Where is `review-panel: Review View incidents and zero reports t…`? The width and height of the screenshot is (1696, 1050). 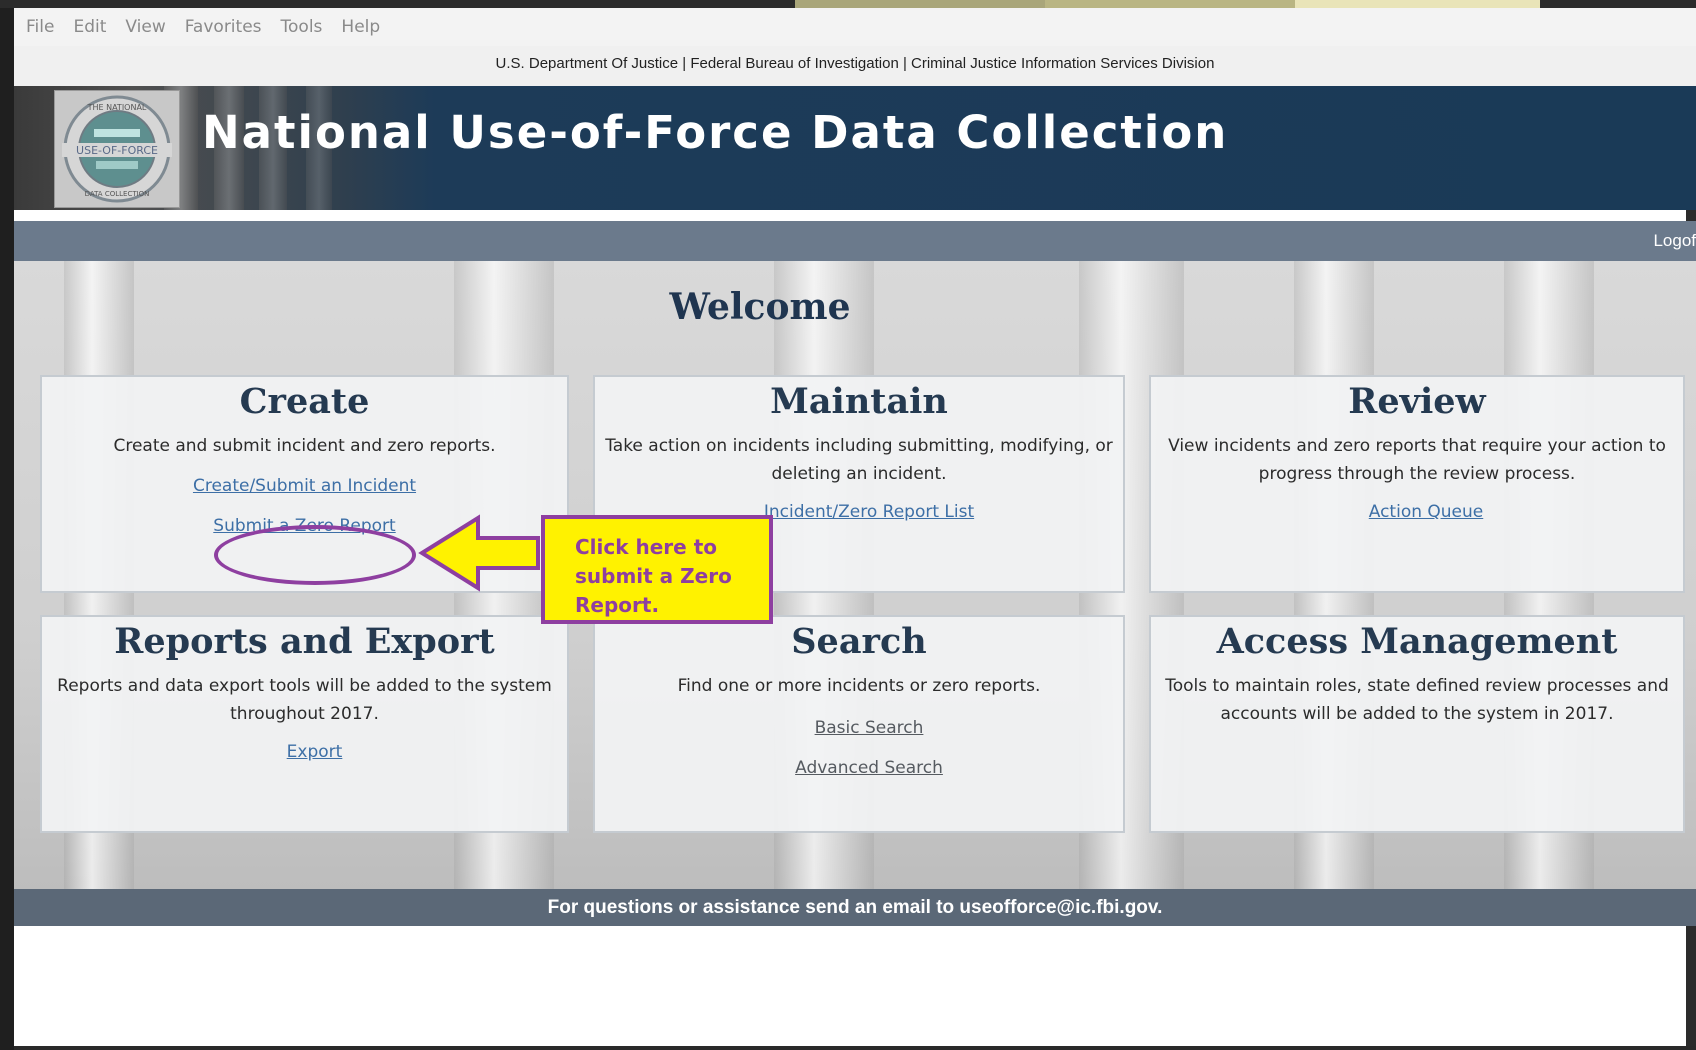
review-panel: Review View incidents and zero reports t… is located at coordinates (1417, 484).